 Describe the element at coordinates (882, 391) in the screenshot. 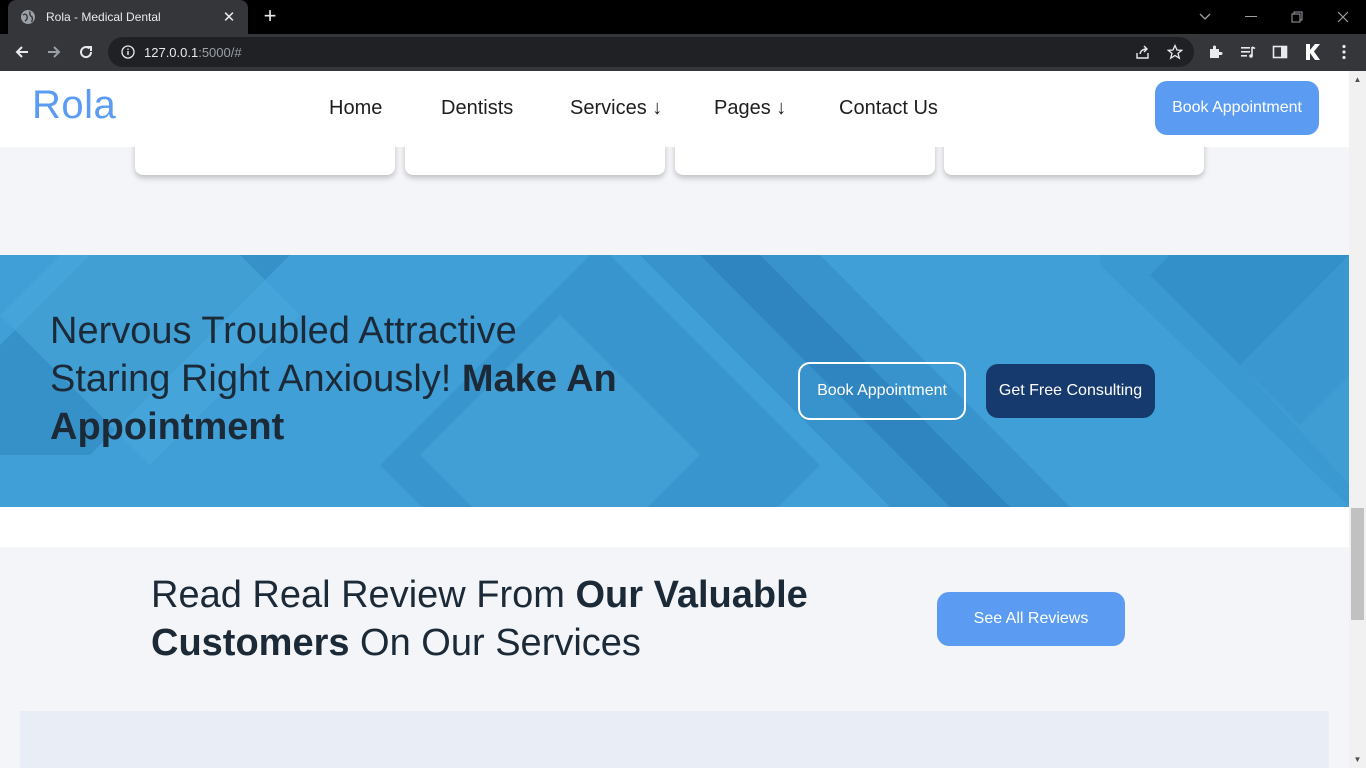

I see `cta-book-appointment-button: Book Appointment` at that location.